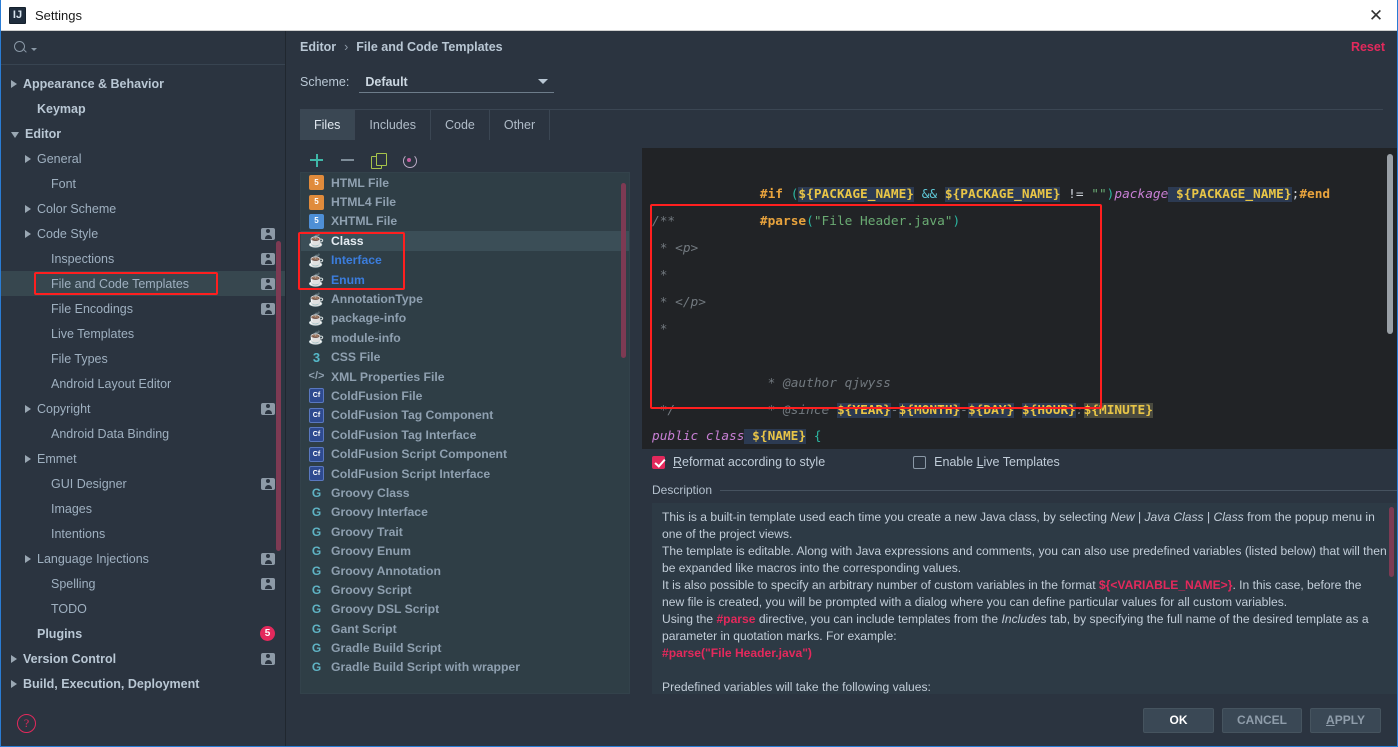  I want to click on scheme-select: Default, so click(457, 82).